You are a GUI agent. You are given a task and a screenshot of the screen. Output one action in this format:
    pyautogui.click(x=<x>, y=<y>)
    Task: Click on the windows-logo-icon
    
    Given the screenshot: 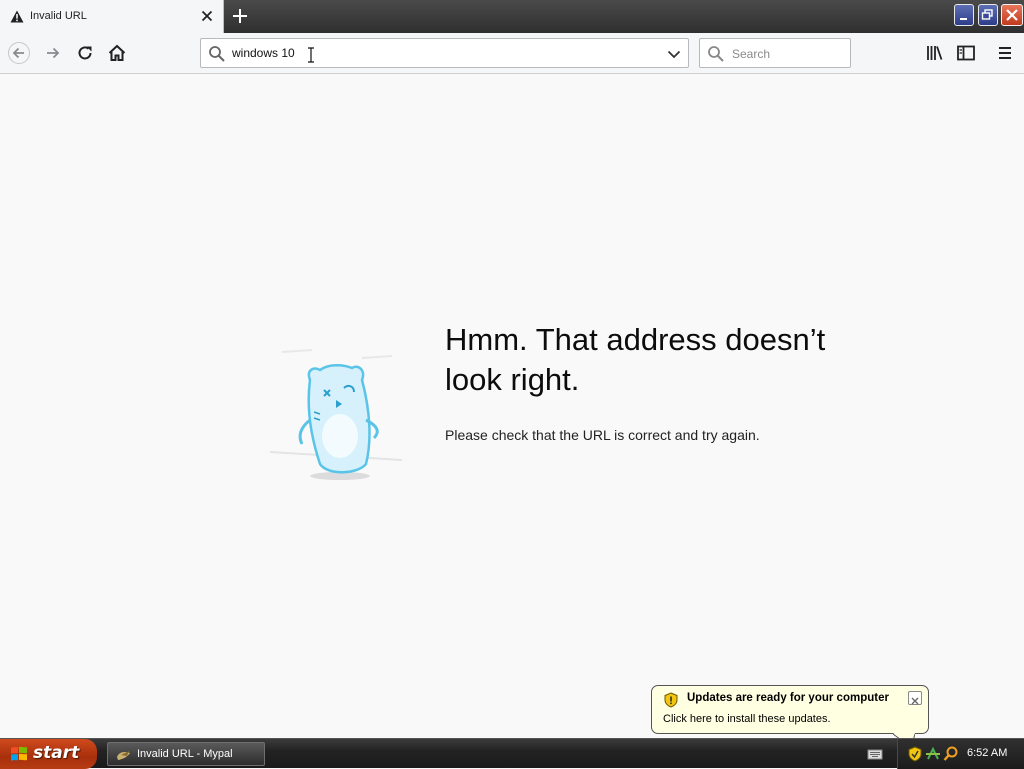 What is the action you would take?
    pyautogui.click(x=19, y=753)
    